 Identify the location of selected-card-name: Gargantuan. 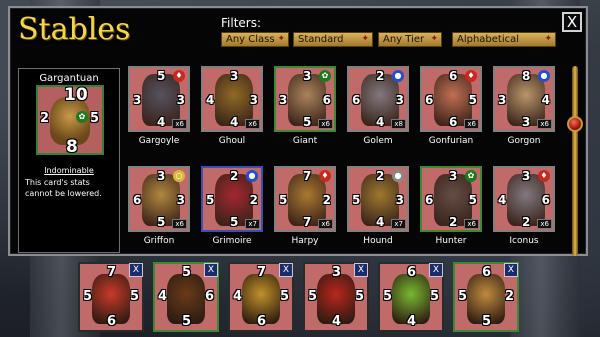
(69, 78).